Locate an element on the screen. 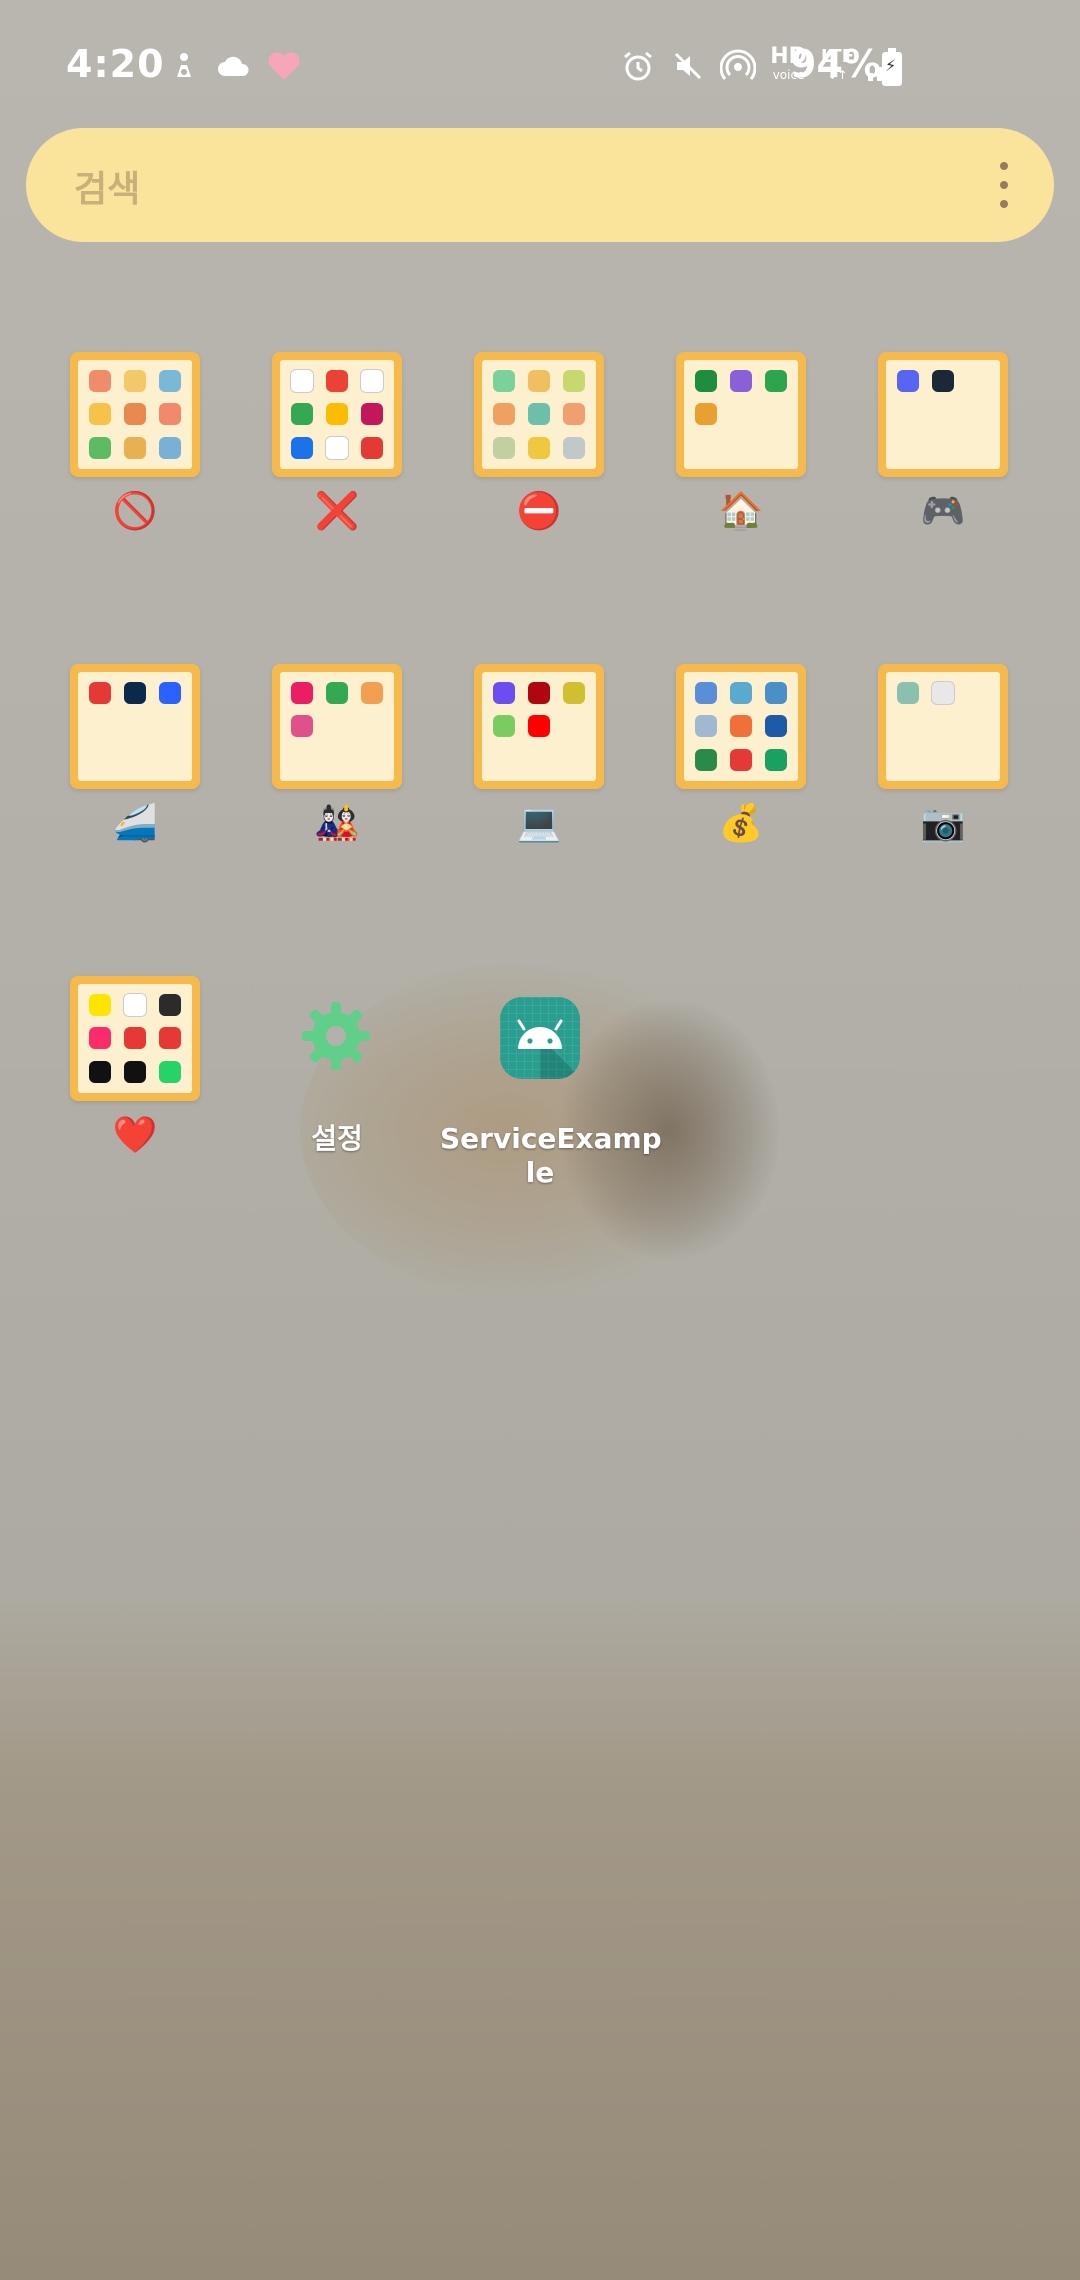 The height and width of the screenshot is (2280, 1080). search-bar: 검색 is located at coordinates (540, 185).